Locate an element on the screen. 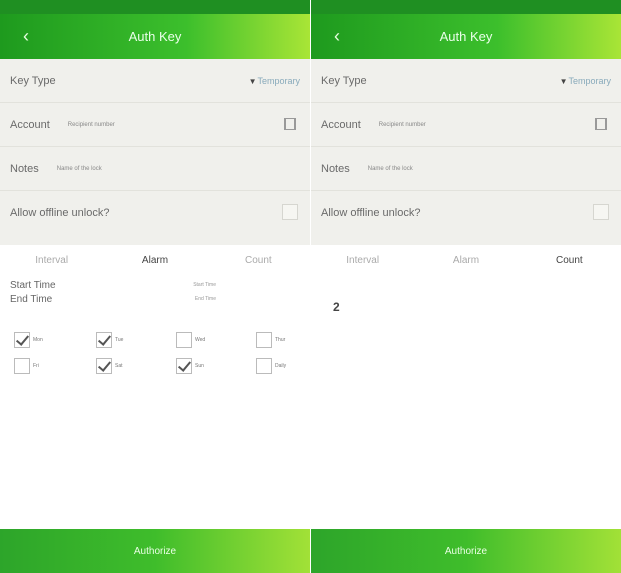  day-checkbox-wed: Wed is located at coordinates (190, 340).